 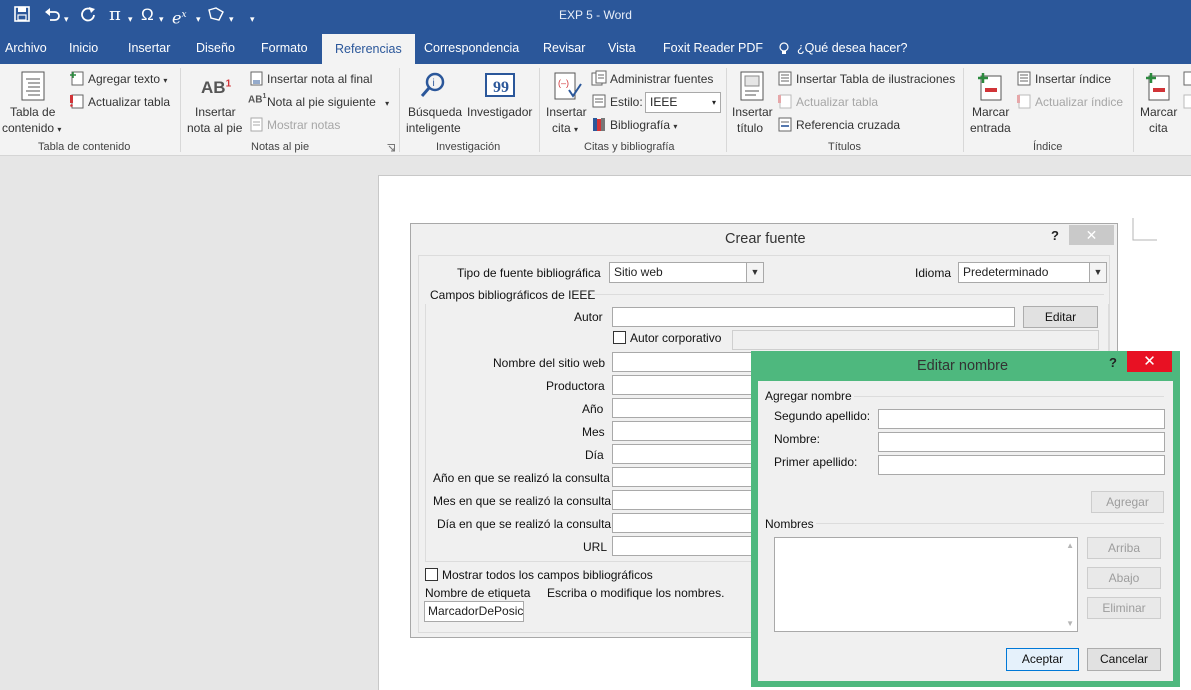 What do you see at coordinates (784, 48) in the screenshot?
I see `lightbulb-icon` at bounding box center [784, 48].